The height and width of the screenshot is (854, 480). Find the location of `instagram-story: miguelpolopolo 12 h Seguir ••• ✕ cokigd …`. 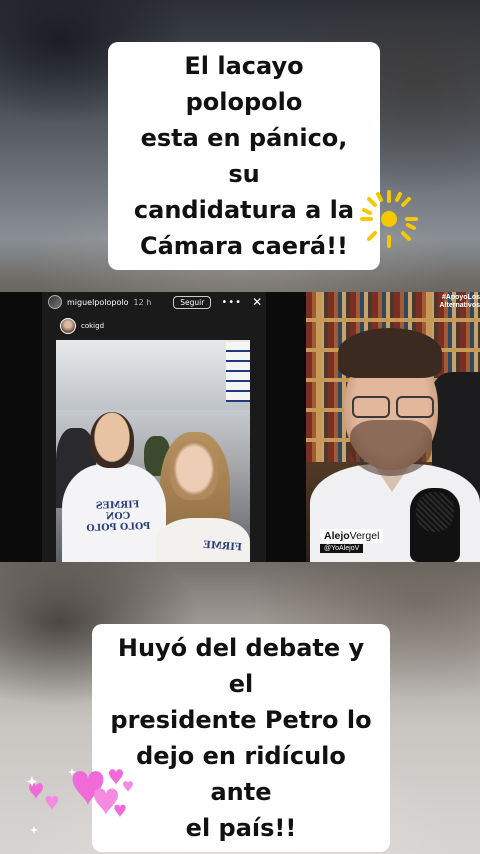

instagram-story: miguelpolopolo 12 h Seguir ••• ✕ cokigd … is located at coordinates (154, 427).